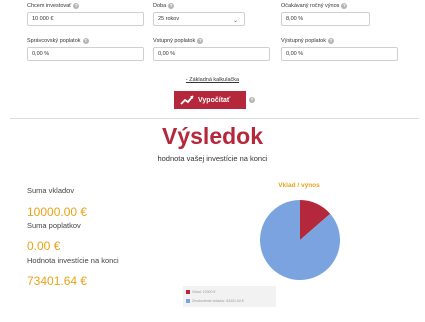  Describe the element at coordinates (229, 291) in the screenshot. I see `legend-item: Vklad: 10000 €` at that location.